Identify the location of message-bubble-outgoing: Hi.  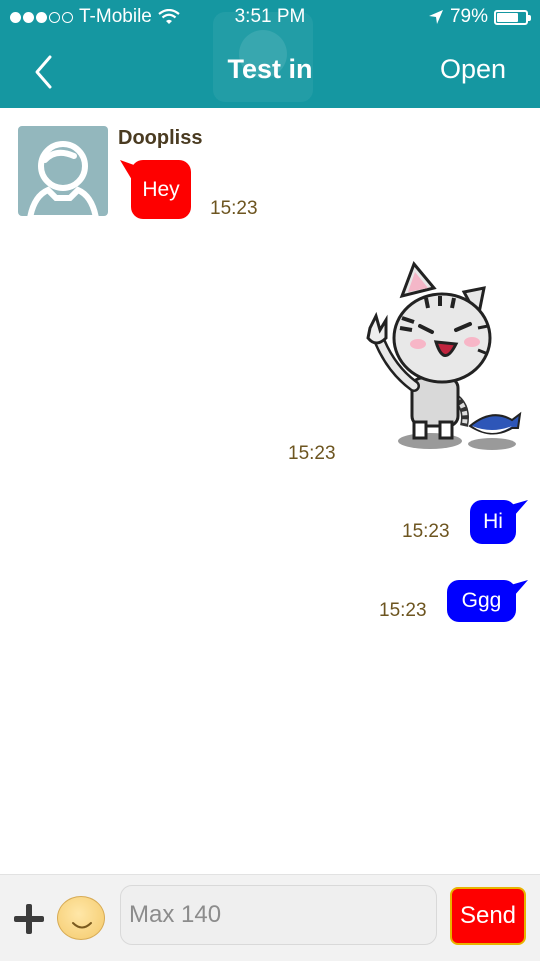
(493, 522).